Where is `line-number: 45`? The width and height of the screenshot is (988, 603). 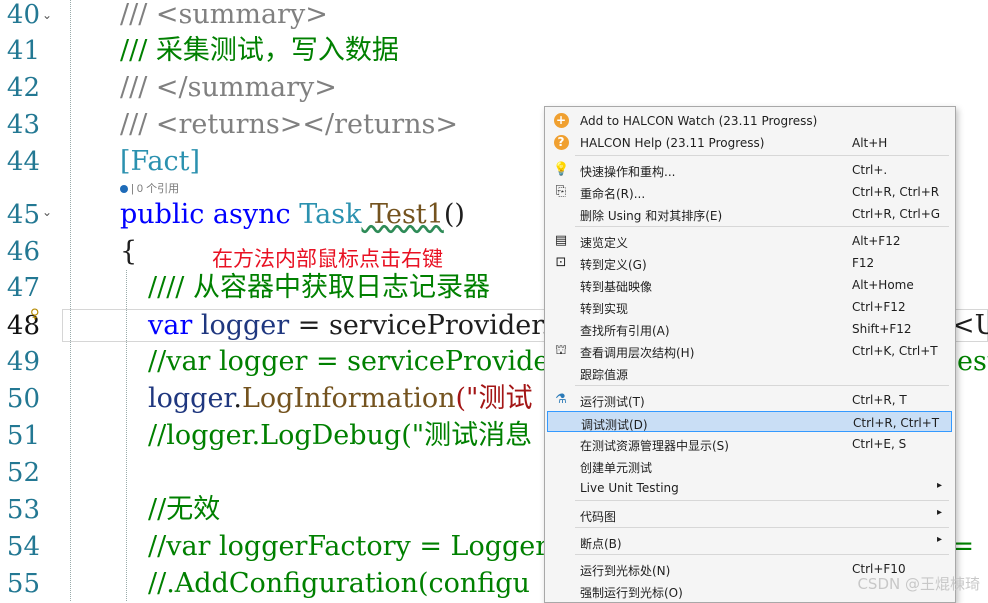 line-number: 45 is located at coordinates (23, 215).